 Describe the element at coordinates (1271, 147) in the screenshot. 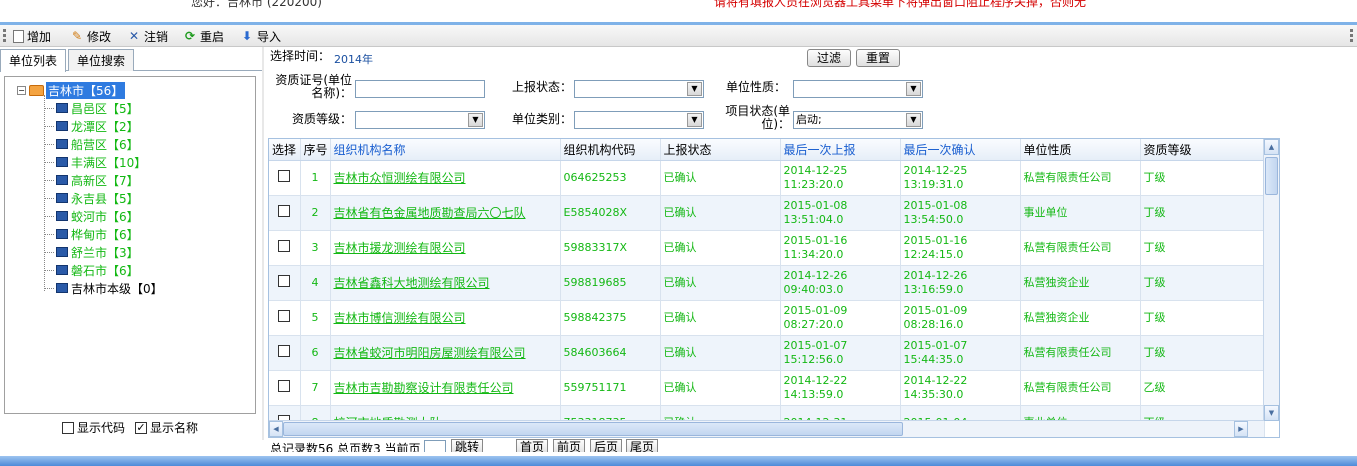

I see `scroll-up-icon: ▲` at that location.